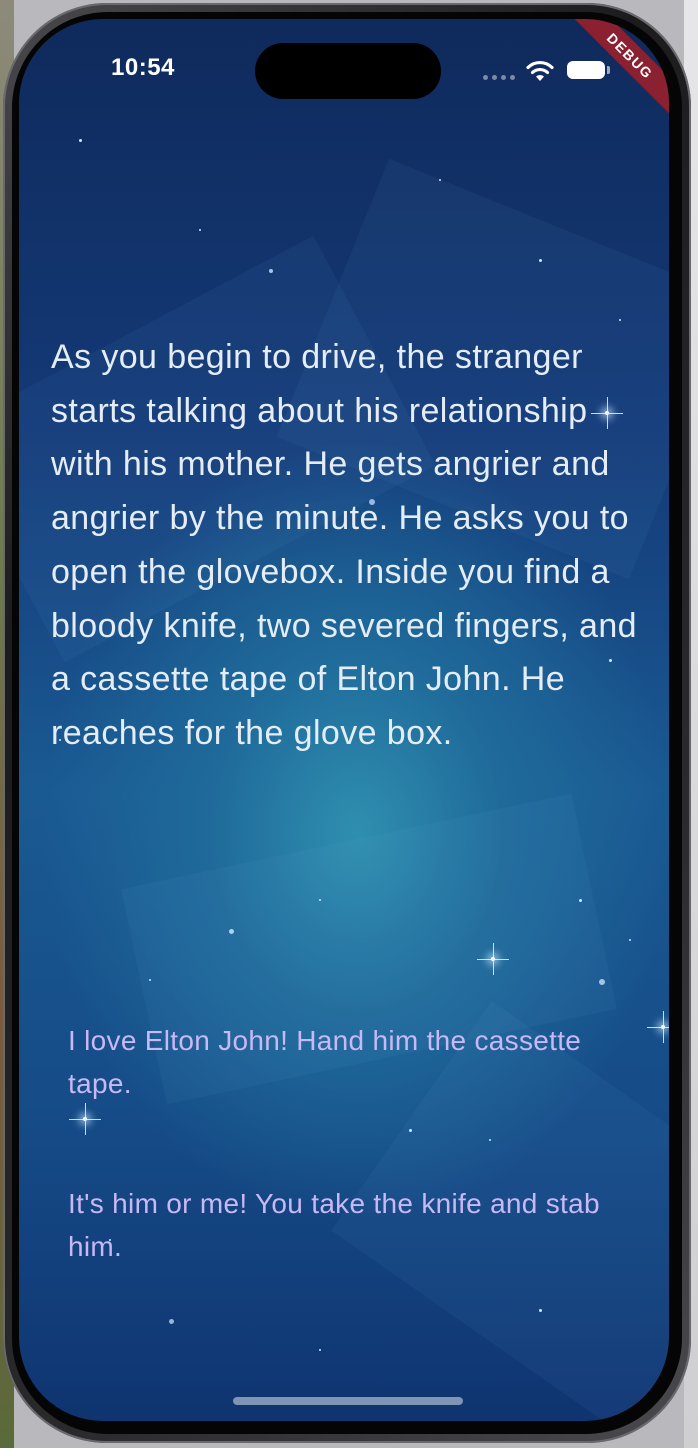 The height and width of the screenshot is (1448, 698). Describe the element at coordinates (143, 67) in the screenshot. I see `status-bar-time: 10:54` at that location.